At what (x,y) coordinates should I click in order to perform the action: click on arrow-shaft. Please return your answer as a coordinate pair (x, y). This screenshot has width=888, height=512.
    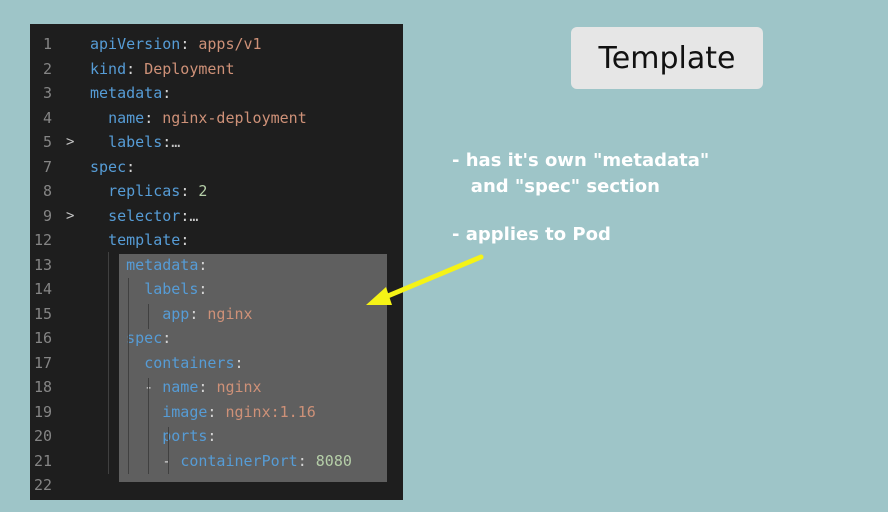
    Looking at the image, I should click on (432, 277).